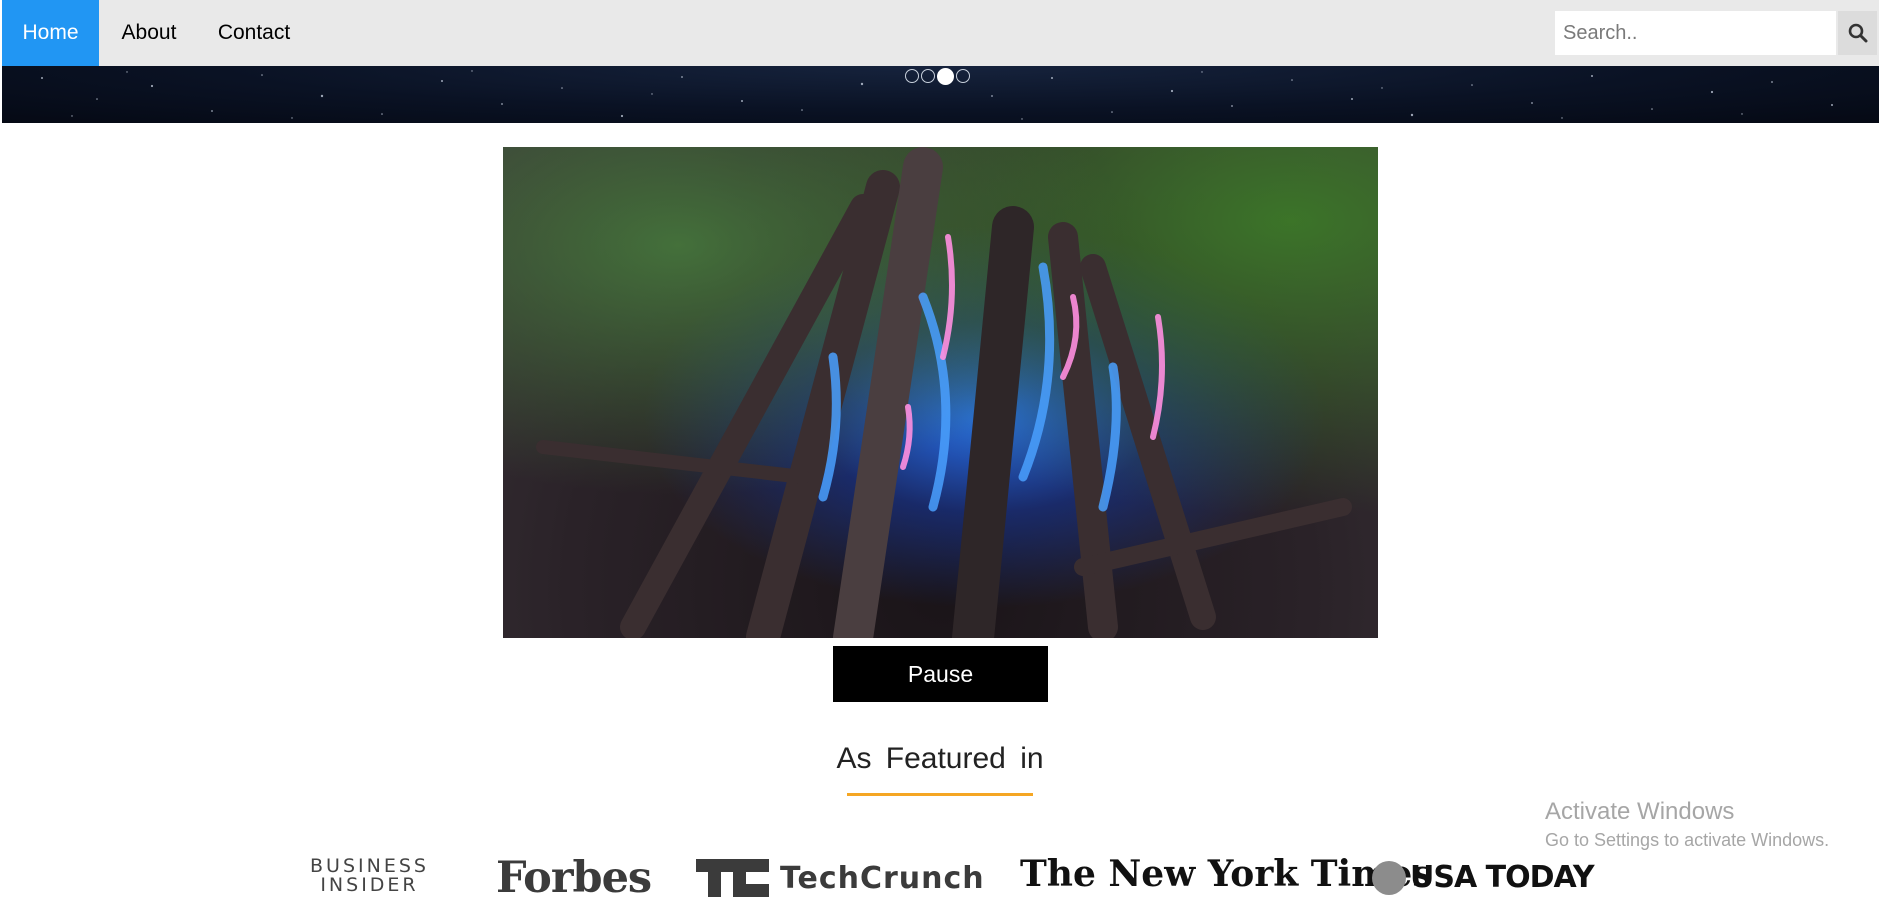  What do you see at coordinates (254, 33) in the screenshot?
I see `nav-contact-link: Contact` at bounding box center [254, 33].